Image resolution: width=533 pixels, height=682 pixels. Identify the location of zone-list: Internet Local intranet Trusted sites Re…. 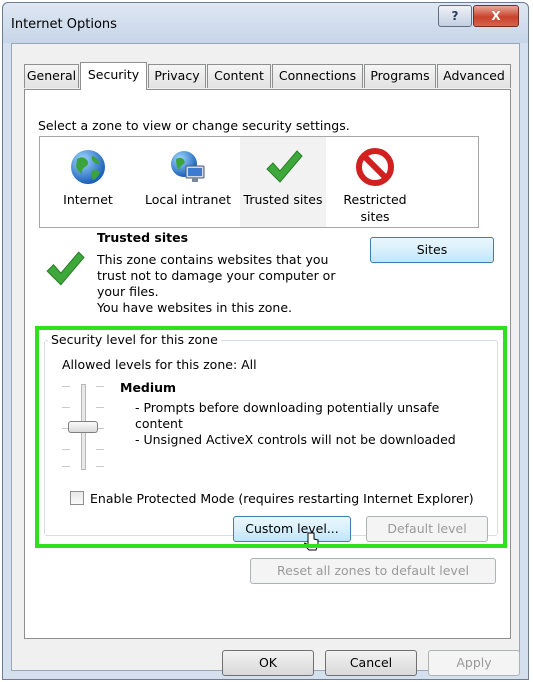
(259, 182).